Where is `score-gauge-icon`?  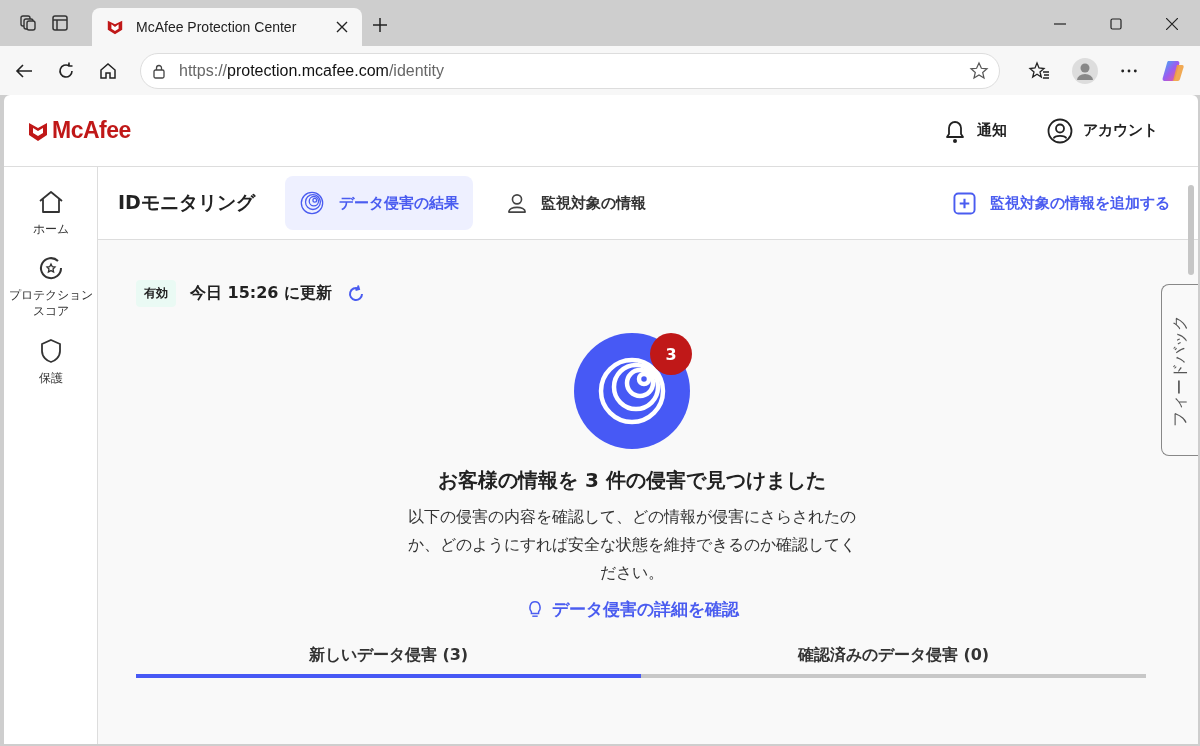 score-gauge-icon is located at coordinates (50, 268).